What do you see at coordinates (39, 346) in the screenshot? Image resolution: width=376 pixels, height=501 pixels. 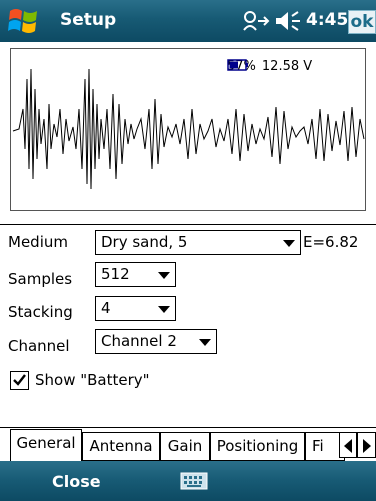 I see `channel-label: Channel` at bounding box center [39, 346].